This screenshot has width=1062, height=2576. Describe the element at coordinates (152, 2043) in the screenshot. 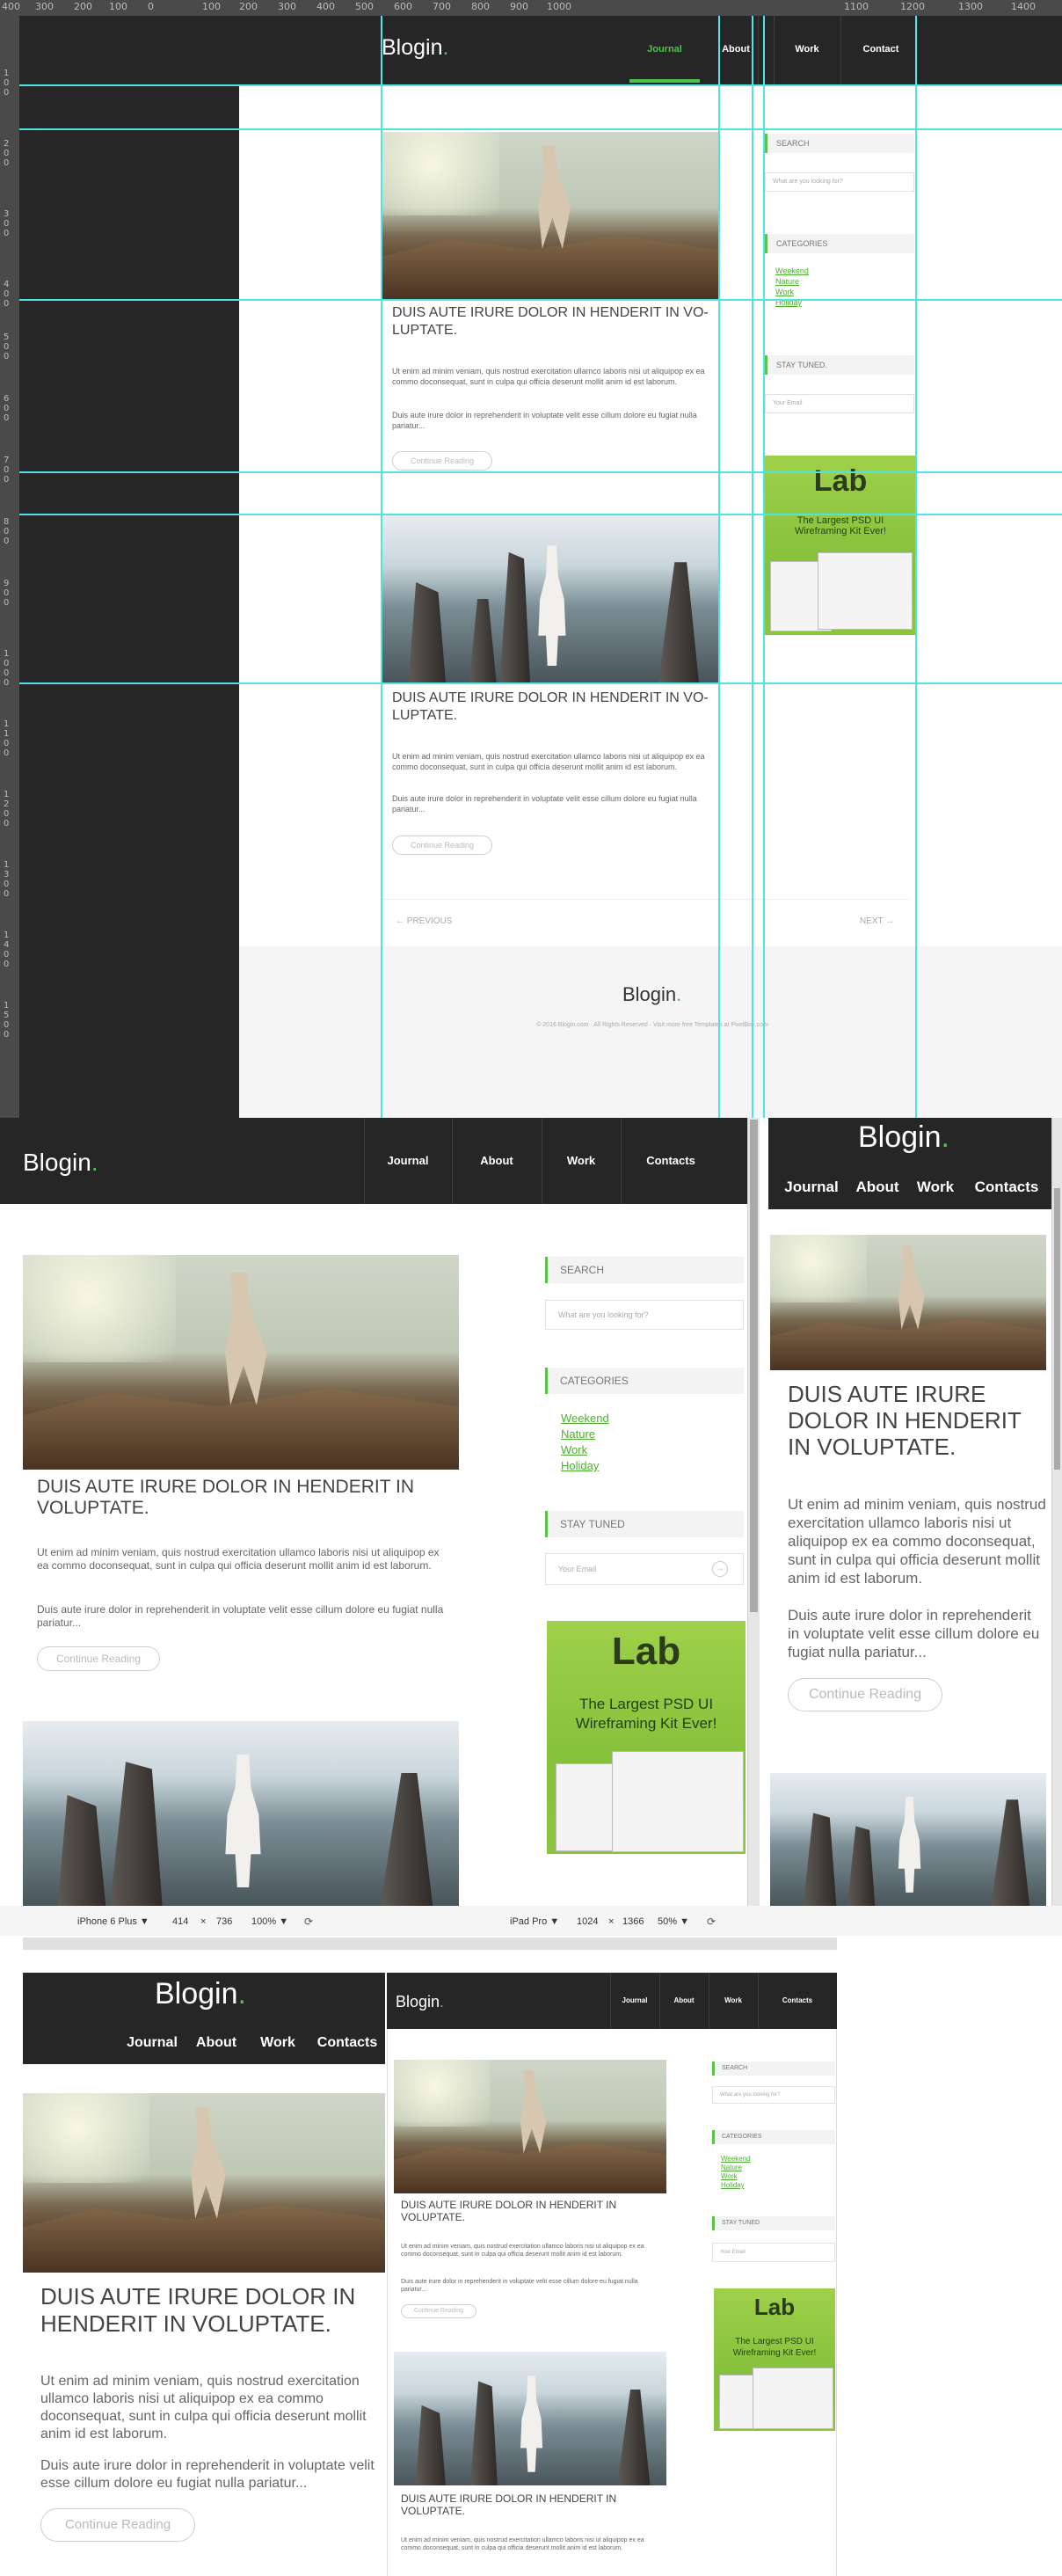

I see `iphone-nav-journal: Journal` at that location.